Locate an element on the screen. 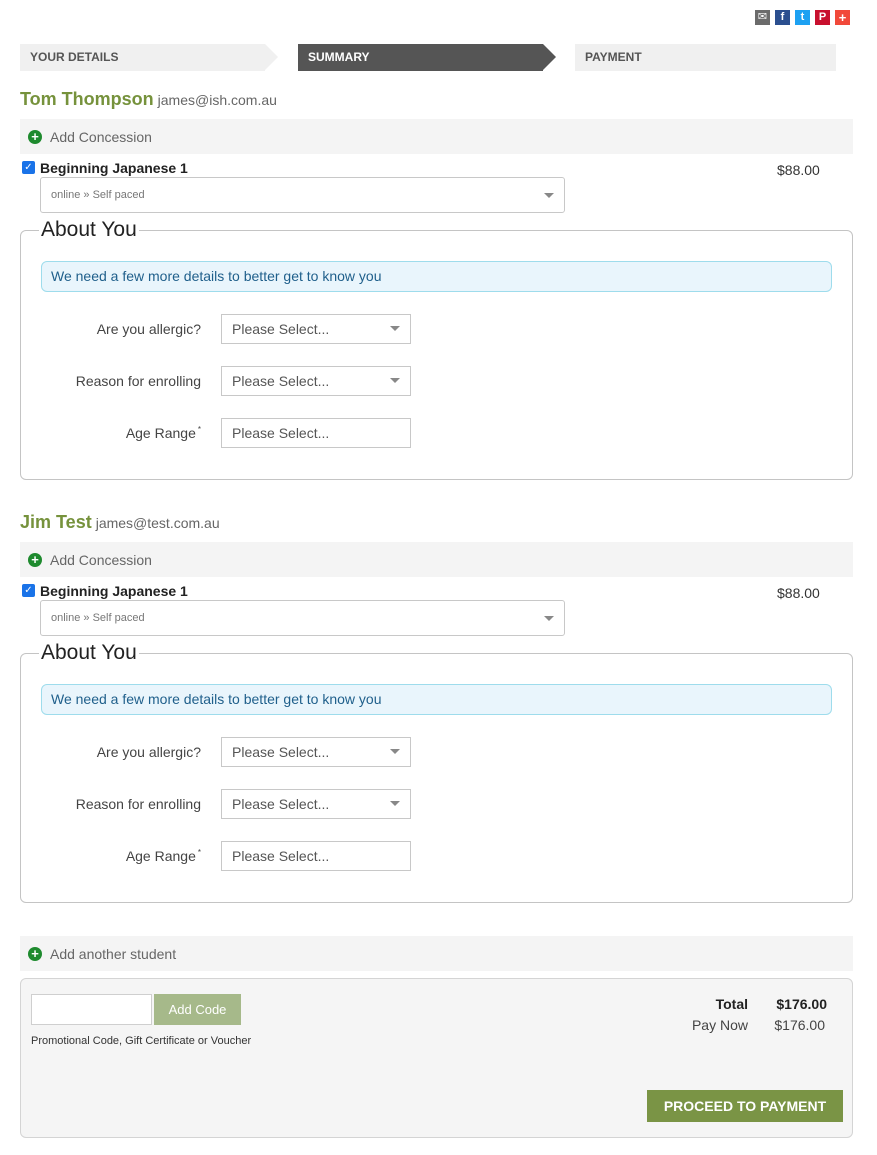 This screenshot has height=1155, width=877. pinterest-icon: P is located at coordinates (822, 17).